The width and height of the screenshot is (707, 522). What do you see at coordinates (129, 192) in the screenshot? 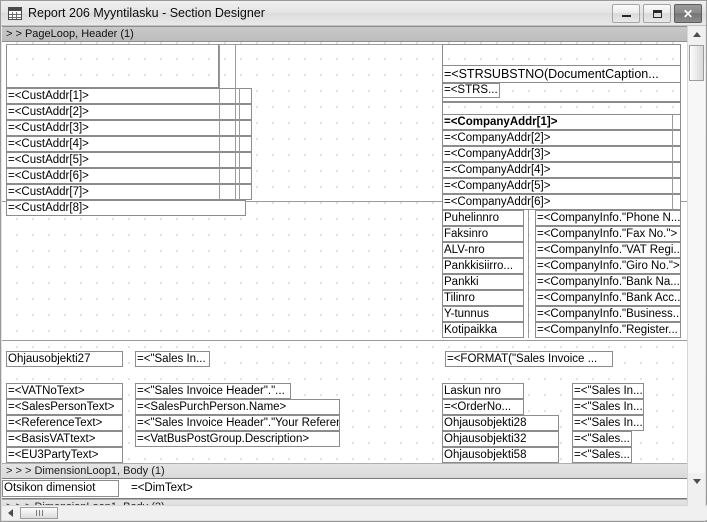
I see `ctl-cust-addr-7: =<CustAddr[7]>` at bounding box center [129, 192].